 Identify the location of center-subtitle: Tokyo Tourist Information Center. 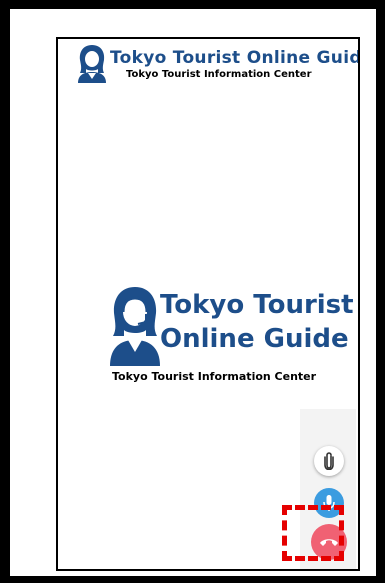
(214, 376).